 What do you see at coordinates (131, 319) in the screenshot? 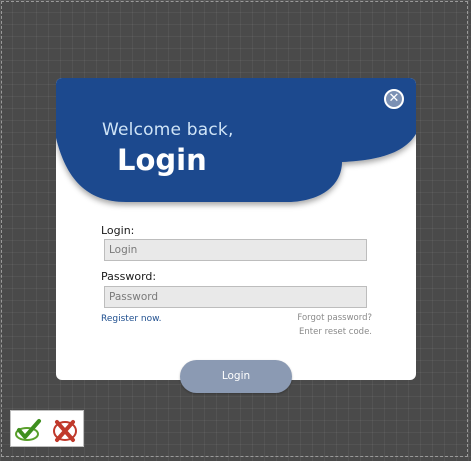
I see `register-link: Register now.` at bounding box center [131, 319].